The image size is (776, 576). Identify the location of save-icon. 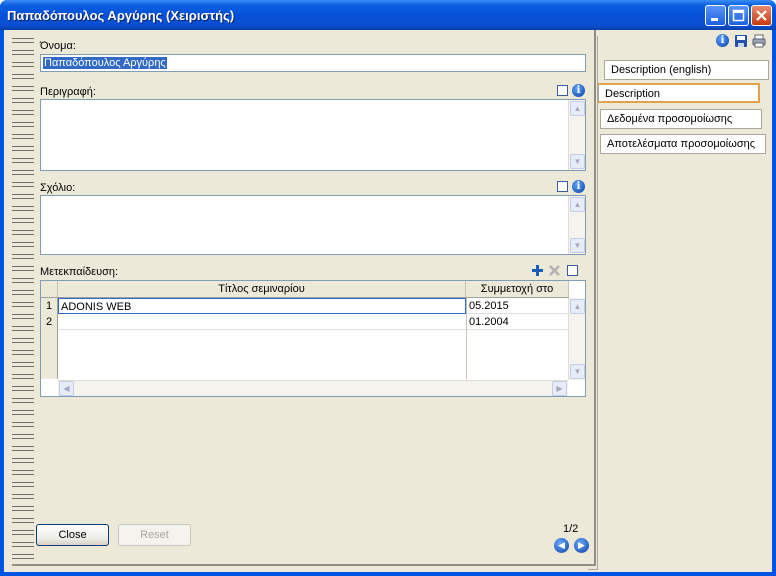
(741, 41).